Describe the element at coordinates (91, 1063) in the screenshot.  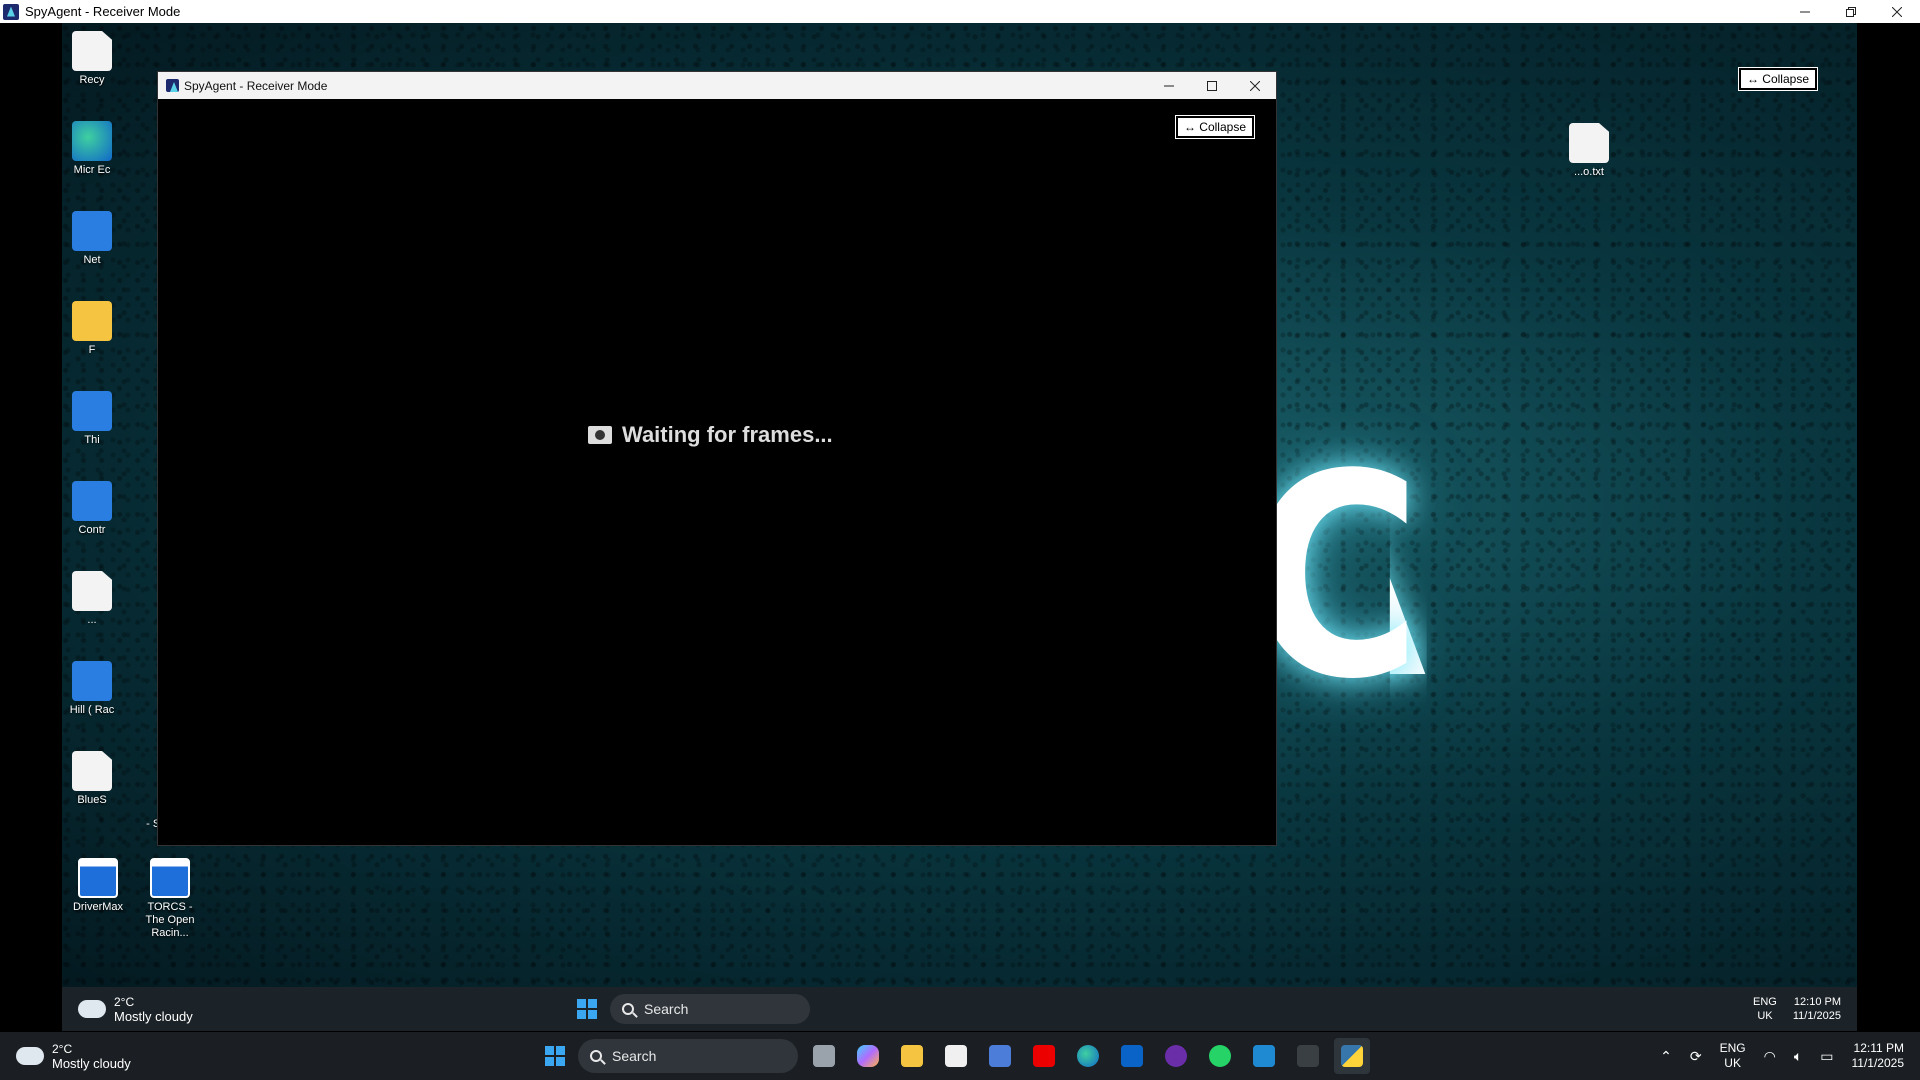
I see `weather-condition: Mostly cloudy` at that location.